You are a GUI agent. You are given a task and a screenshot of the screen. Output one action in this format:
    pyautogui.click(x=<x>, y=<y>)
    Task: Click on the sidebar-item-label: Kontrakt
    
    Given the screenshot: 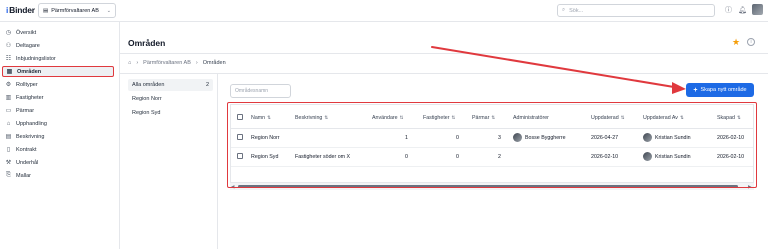 What is the action you would take?
    pyautogui.click(x=26, y=149)
    